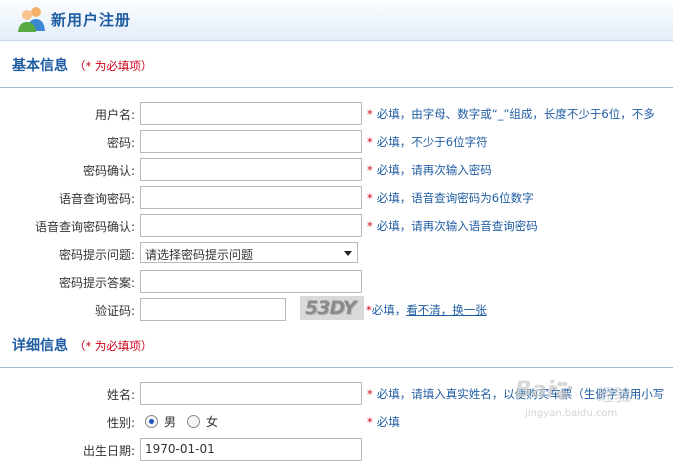 This screenshot has height=463, width=673. Describe the element at coordinates (212, 421) in the screenshot. I see `gender-female-label: 女` at that location.